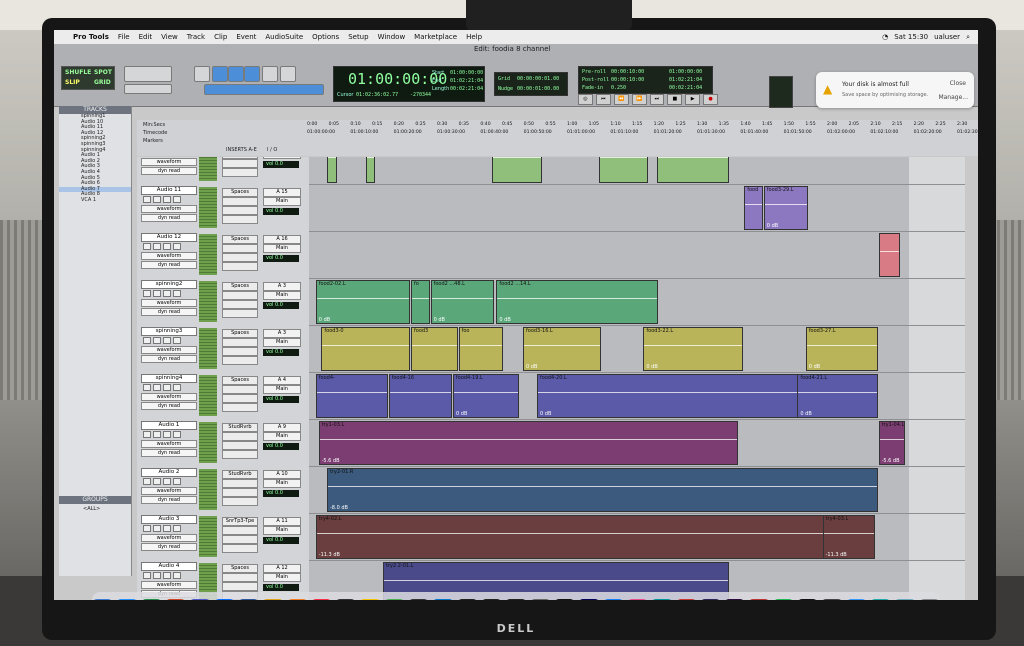 The image size is (1024, 646). Describe the element at coordinates (288, 74) in the screenshot. I see `pencil-tool-icon` at that location.